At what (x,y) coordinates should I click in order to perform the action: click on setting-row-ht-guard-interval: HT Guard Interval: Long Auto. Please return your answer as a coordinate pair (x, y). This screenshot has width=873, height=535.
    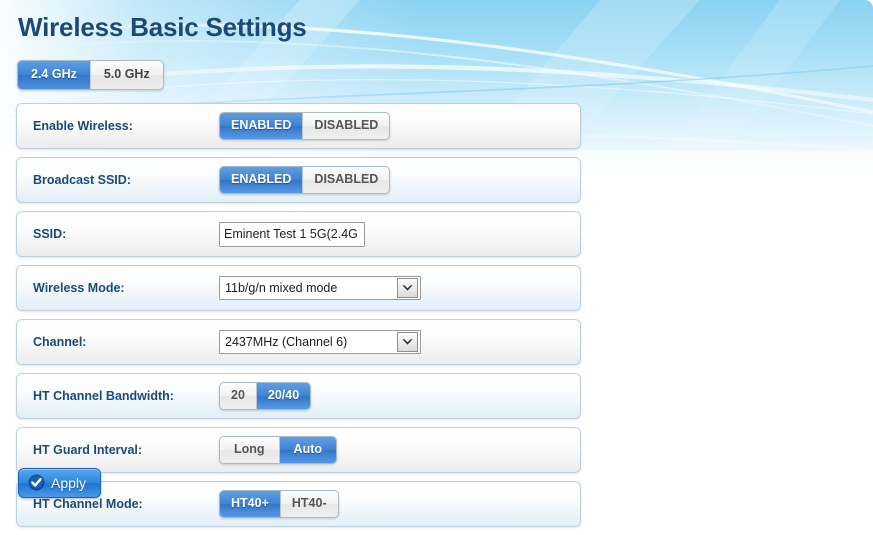
    Looking at the image, I should click on (298, 450).